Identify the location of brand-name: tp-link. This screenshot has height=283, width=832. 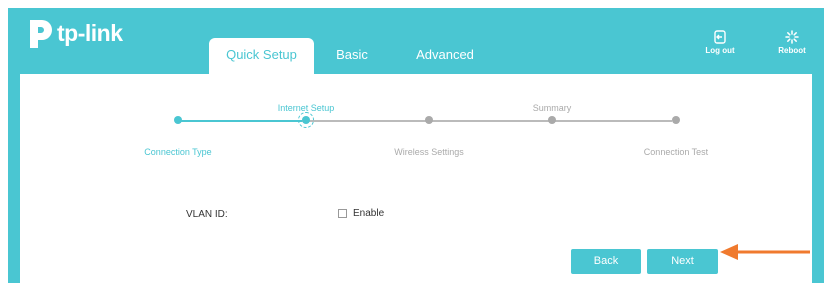
(90, 32).